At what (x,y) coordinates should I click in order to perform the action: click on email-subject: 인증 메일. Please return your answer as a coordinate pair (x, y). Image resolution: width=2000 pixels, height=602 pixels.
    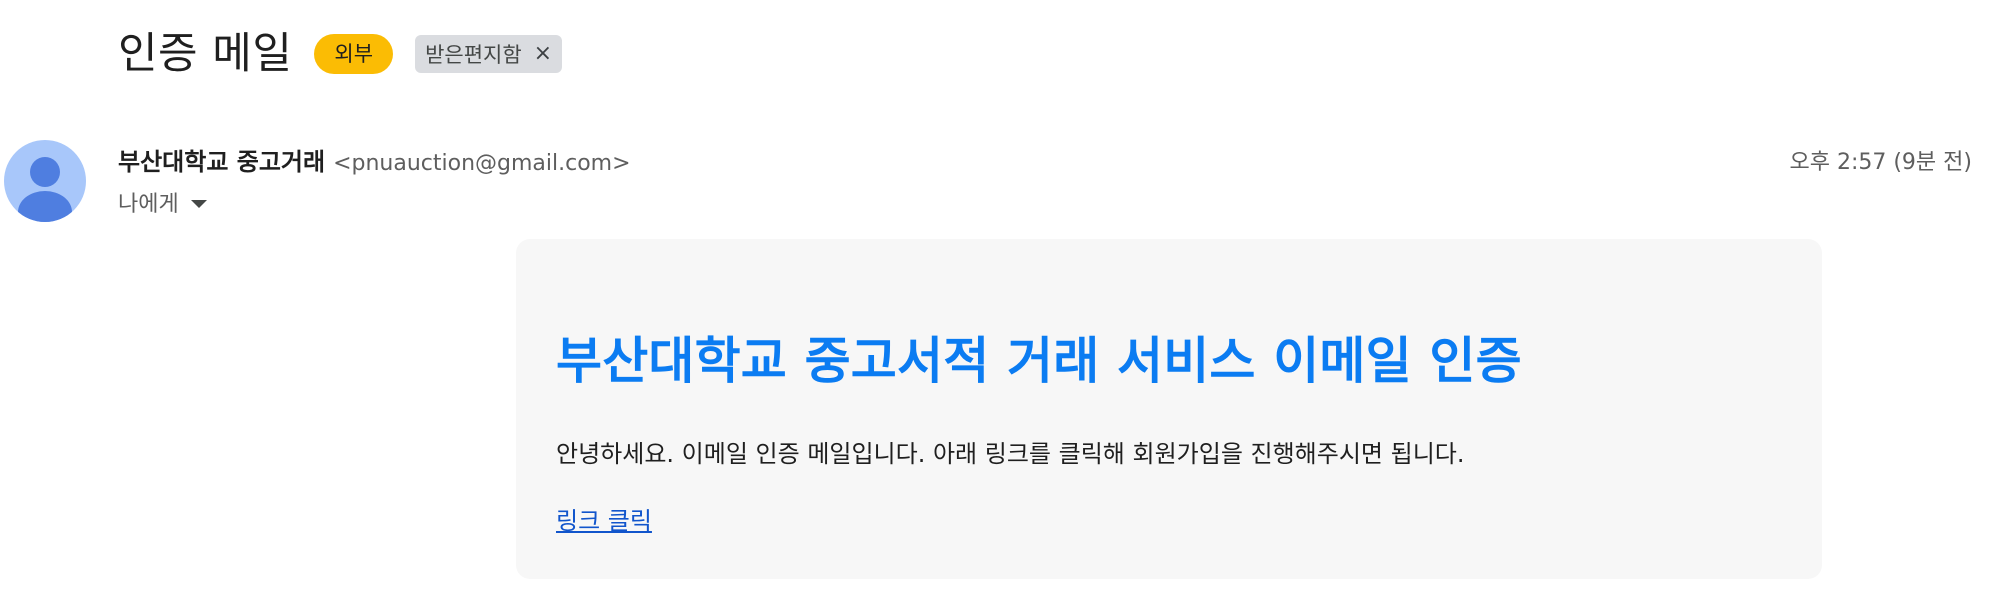
    Looking at the image, I should click on (205, 54).